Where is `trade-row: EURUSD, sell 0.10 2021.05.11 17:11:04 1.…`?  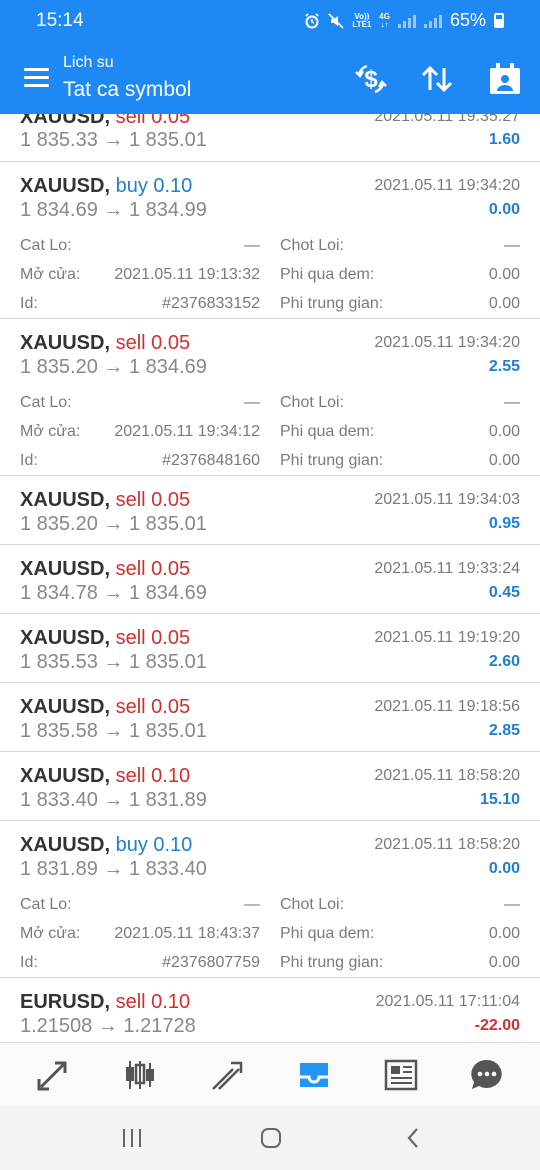 trade-row: EURUSD, sell 0.10 2021.05.11 17:11:04 1.… is located at coordinates (270, 1010).